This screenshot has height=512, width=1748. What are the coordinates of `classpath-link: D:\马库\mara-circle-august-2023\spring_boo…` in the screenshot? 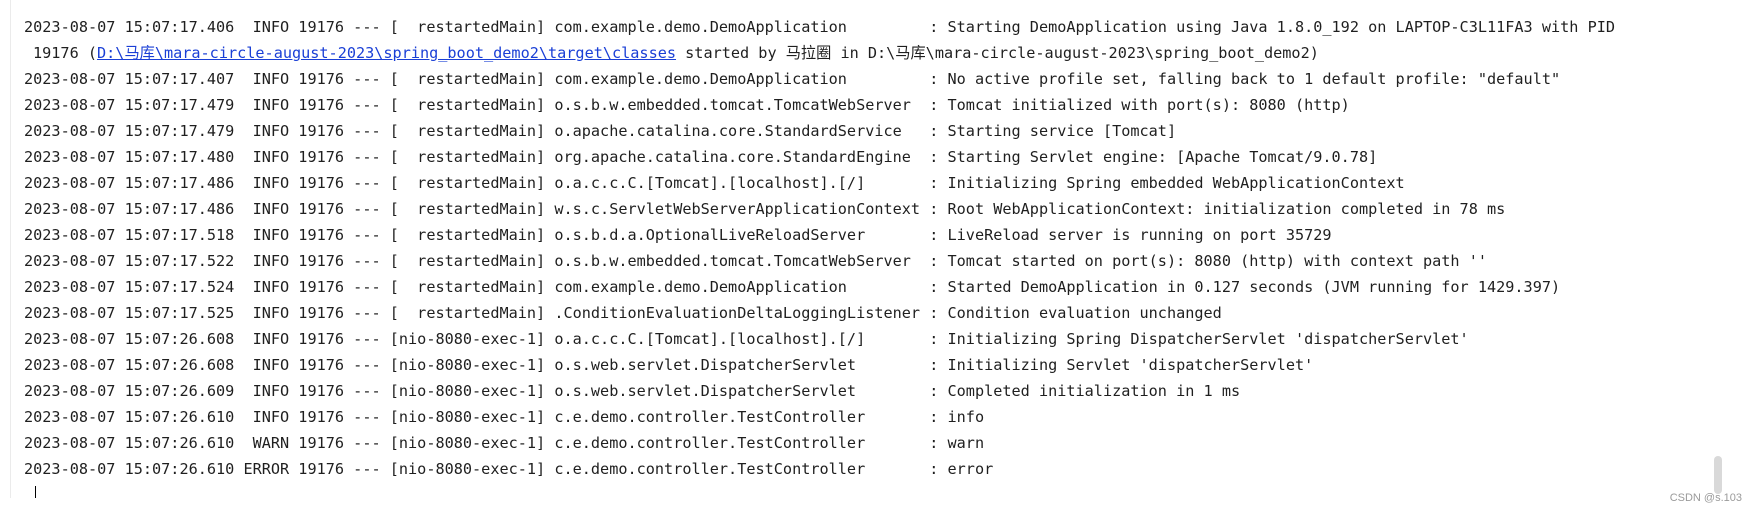 It's located at (386, 53).